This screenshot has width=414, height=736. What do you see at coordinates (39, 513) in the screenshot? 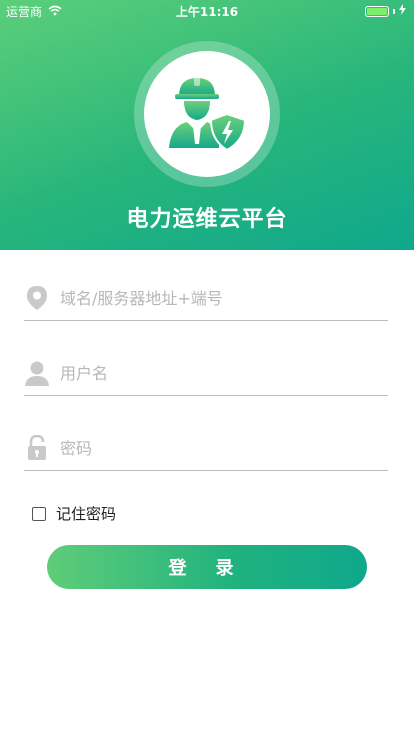
I see `remember-password-checkbox` at bounding box center [39, 513].